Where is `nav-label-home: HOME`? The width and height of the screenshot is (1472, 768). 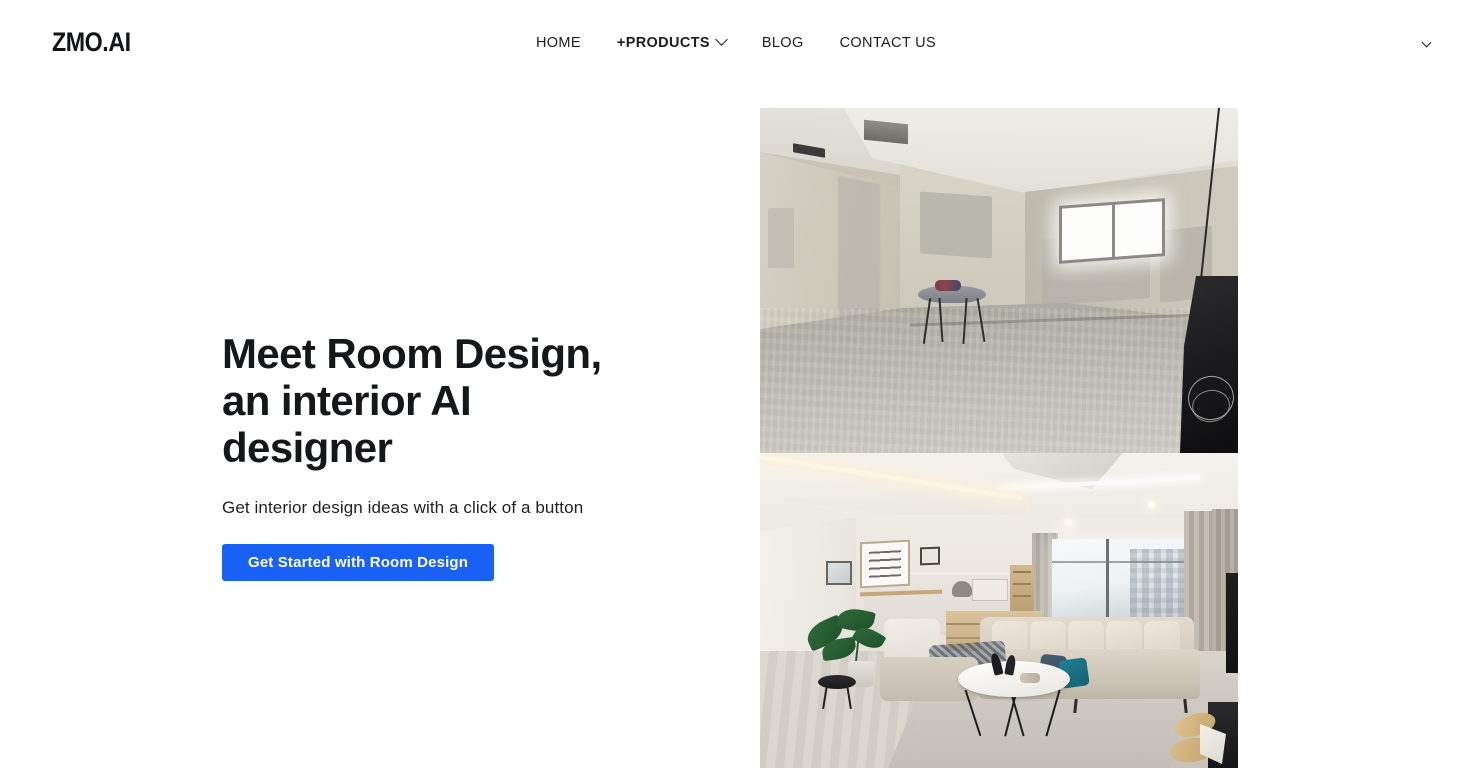 nav-label-home: HOME is located at coordinates (558, 42).